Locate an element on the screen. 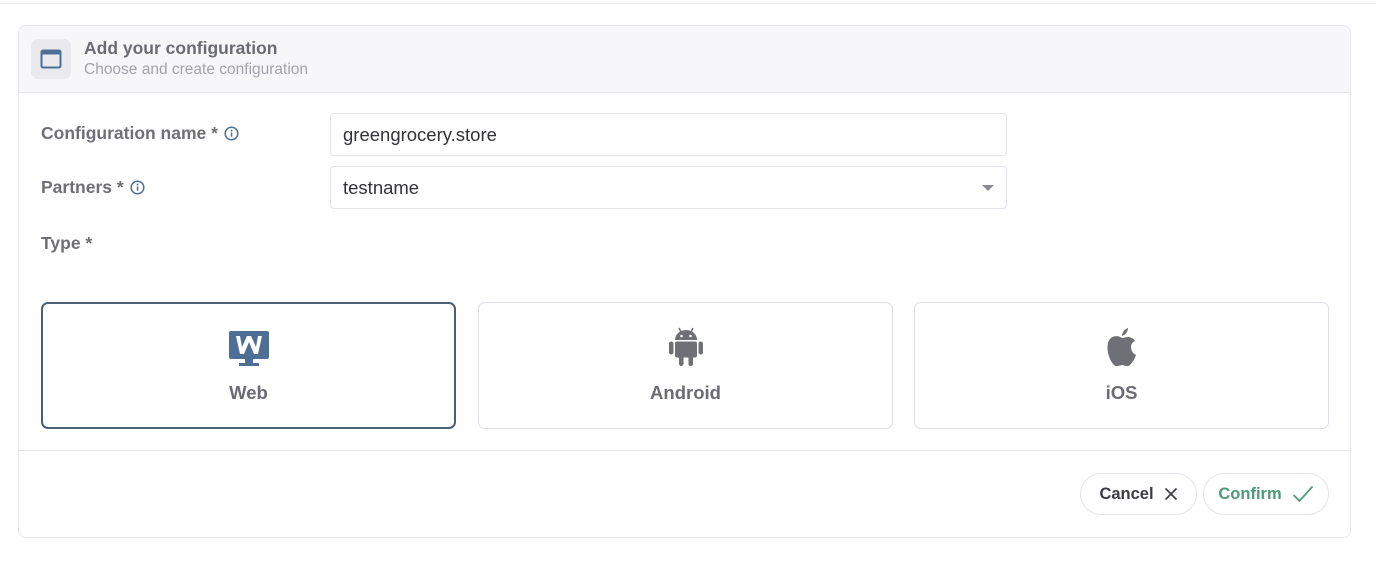 The height and width of the screenshot is (566, 1376). type-label-text: Type * is located at coordinates (67, 243).